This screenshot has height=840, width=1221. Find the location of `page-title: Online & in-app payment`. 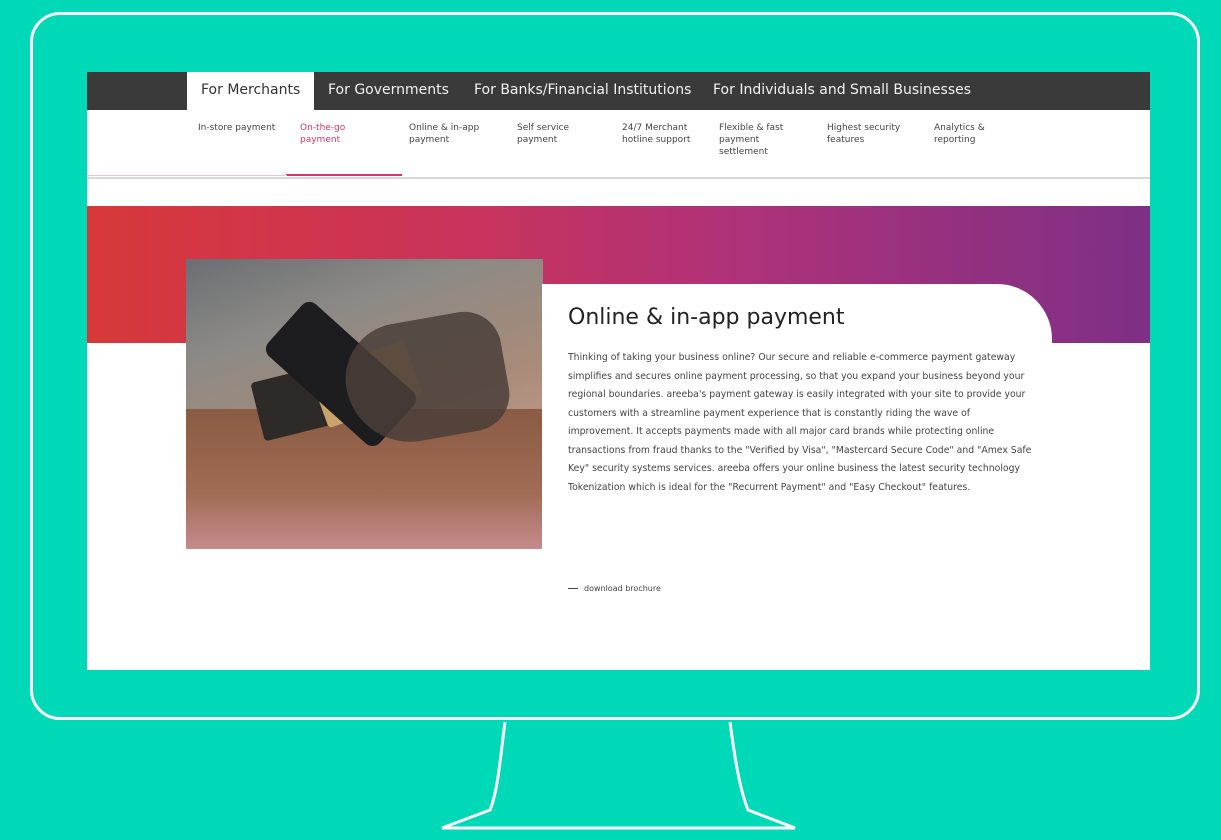

page-title: Online & in-app payment is located at coordinates (706, 317).